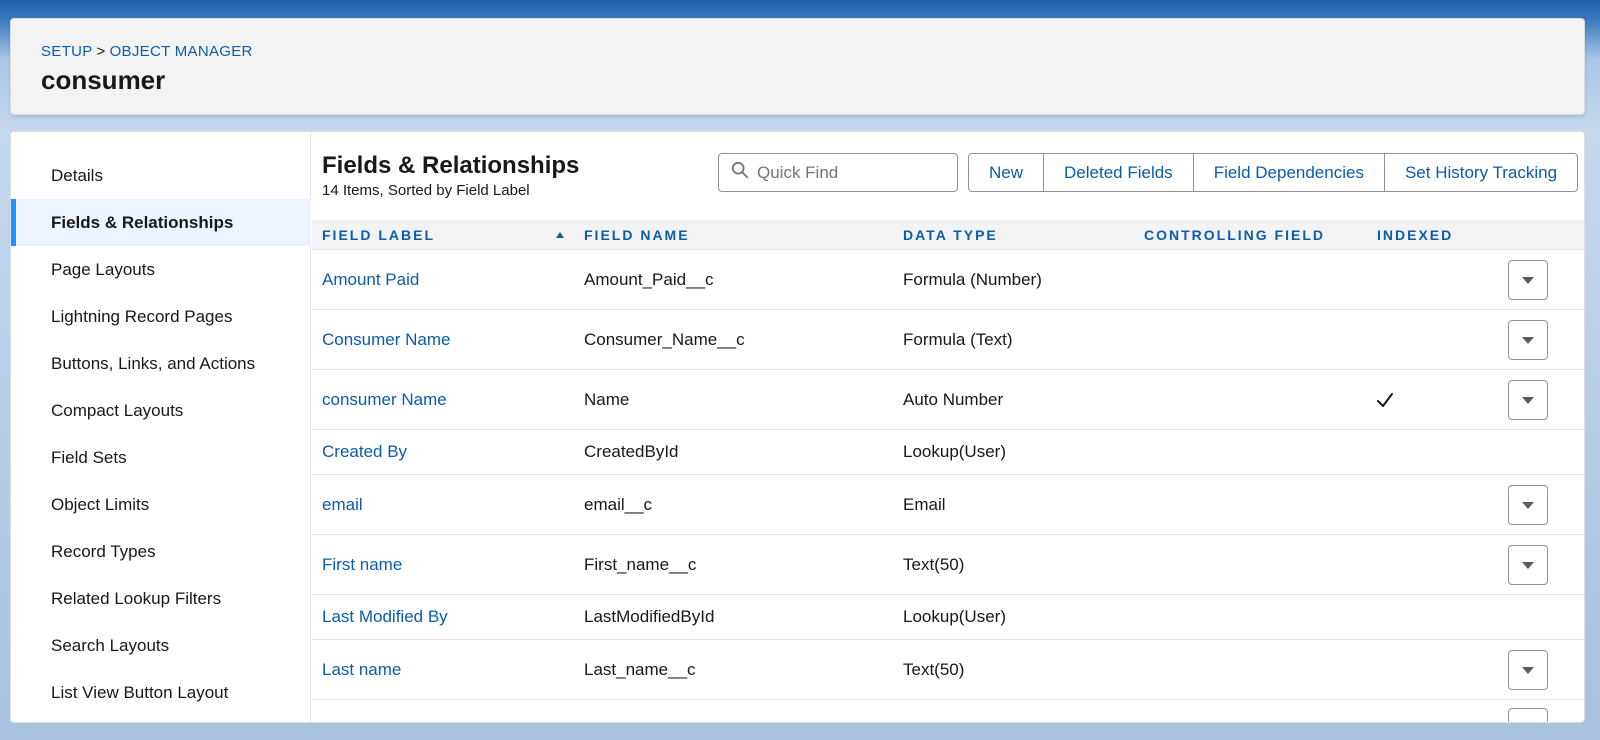 The width and height of the screenshot is (1600, 740). I want to click on deleted-fields-button: Deleted Fields, so click(1119, 172).